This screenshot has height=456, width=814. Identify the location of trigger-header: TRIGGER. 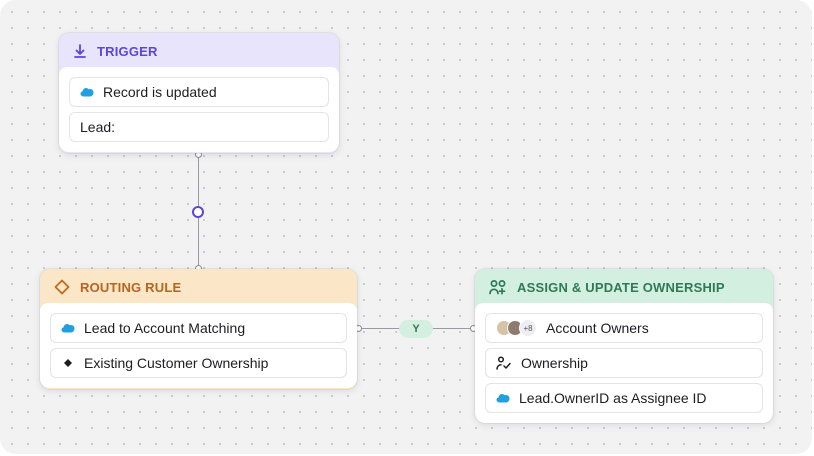
(199, 51).